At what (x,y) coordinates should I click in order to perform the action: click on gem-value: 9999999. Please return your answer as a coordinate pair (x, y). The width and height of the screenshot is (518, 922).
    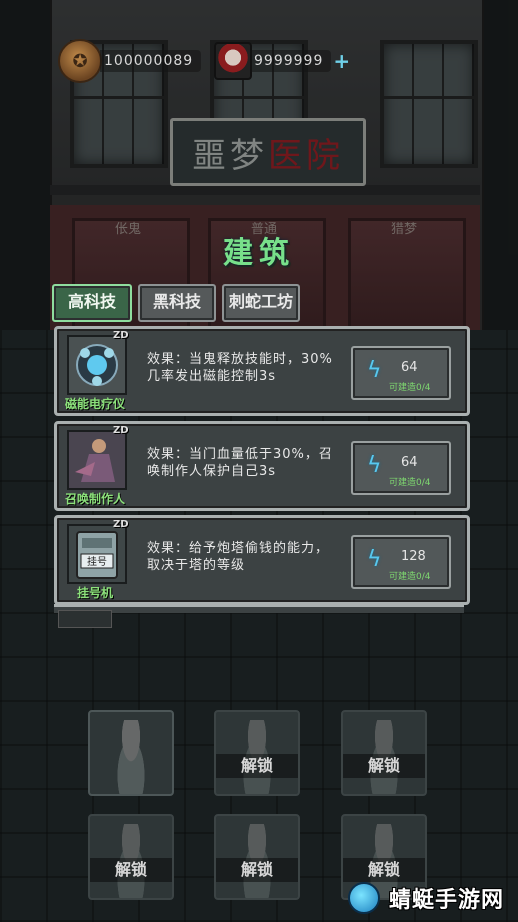
    Looking at the image, I should click on (291, 61).